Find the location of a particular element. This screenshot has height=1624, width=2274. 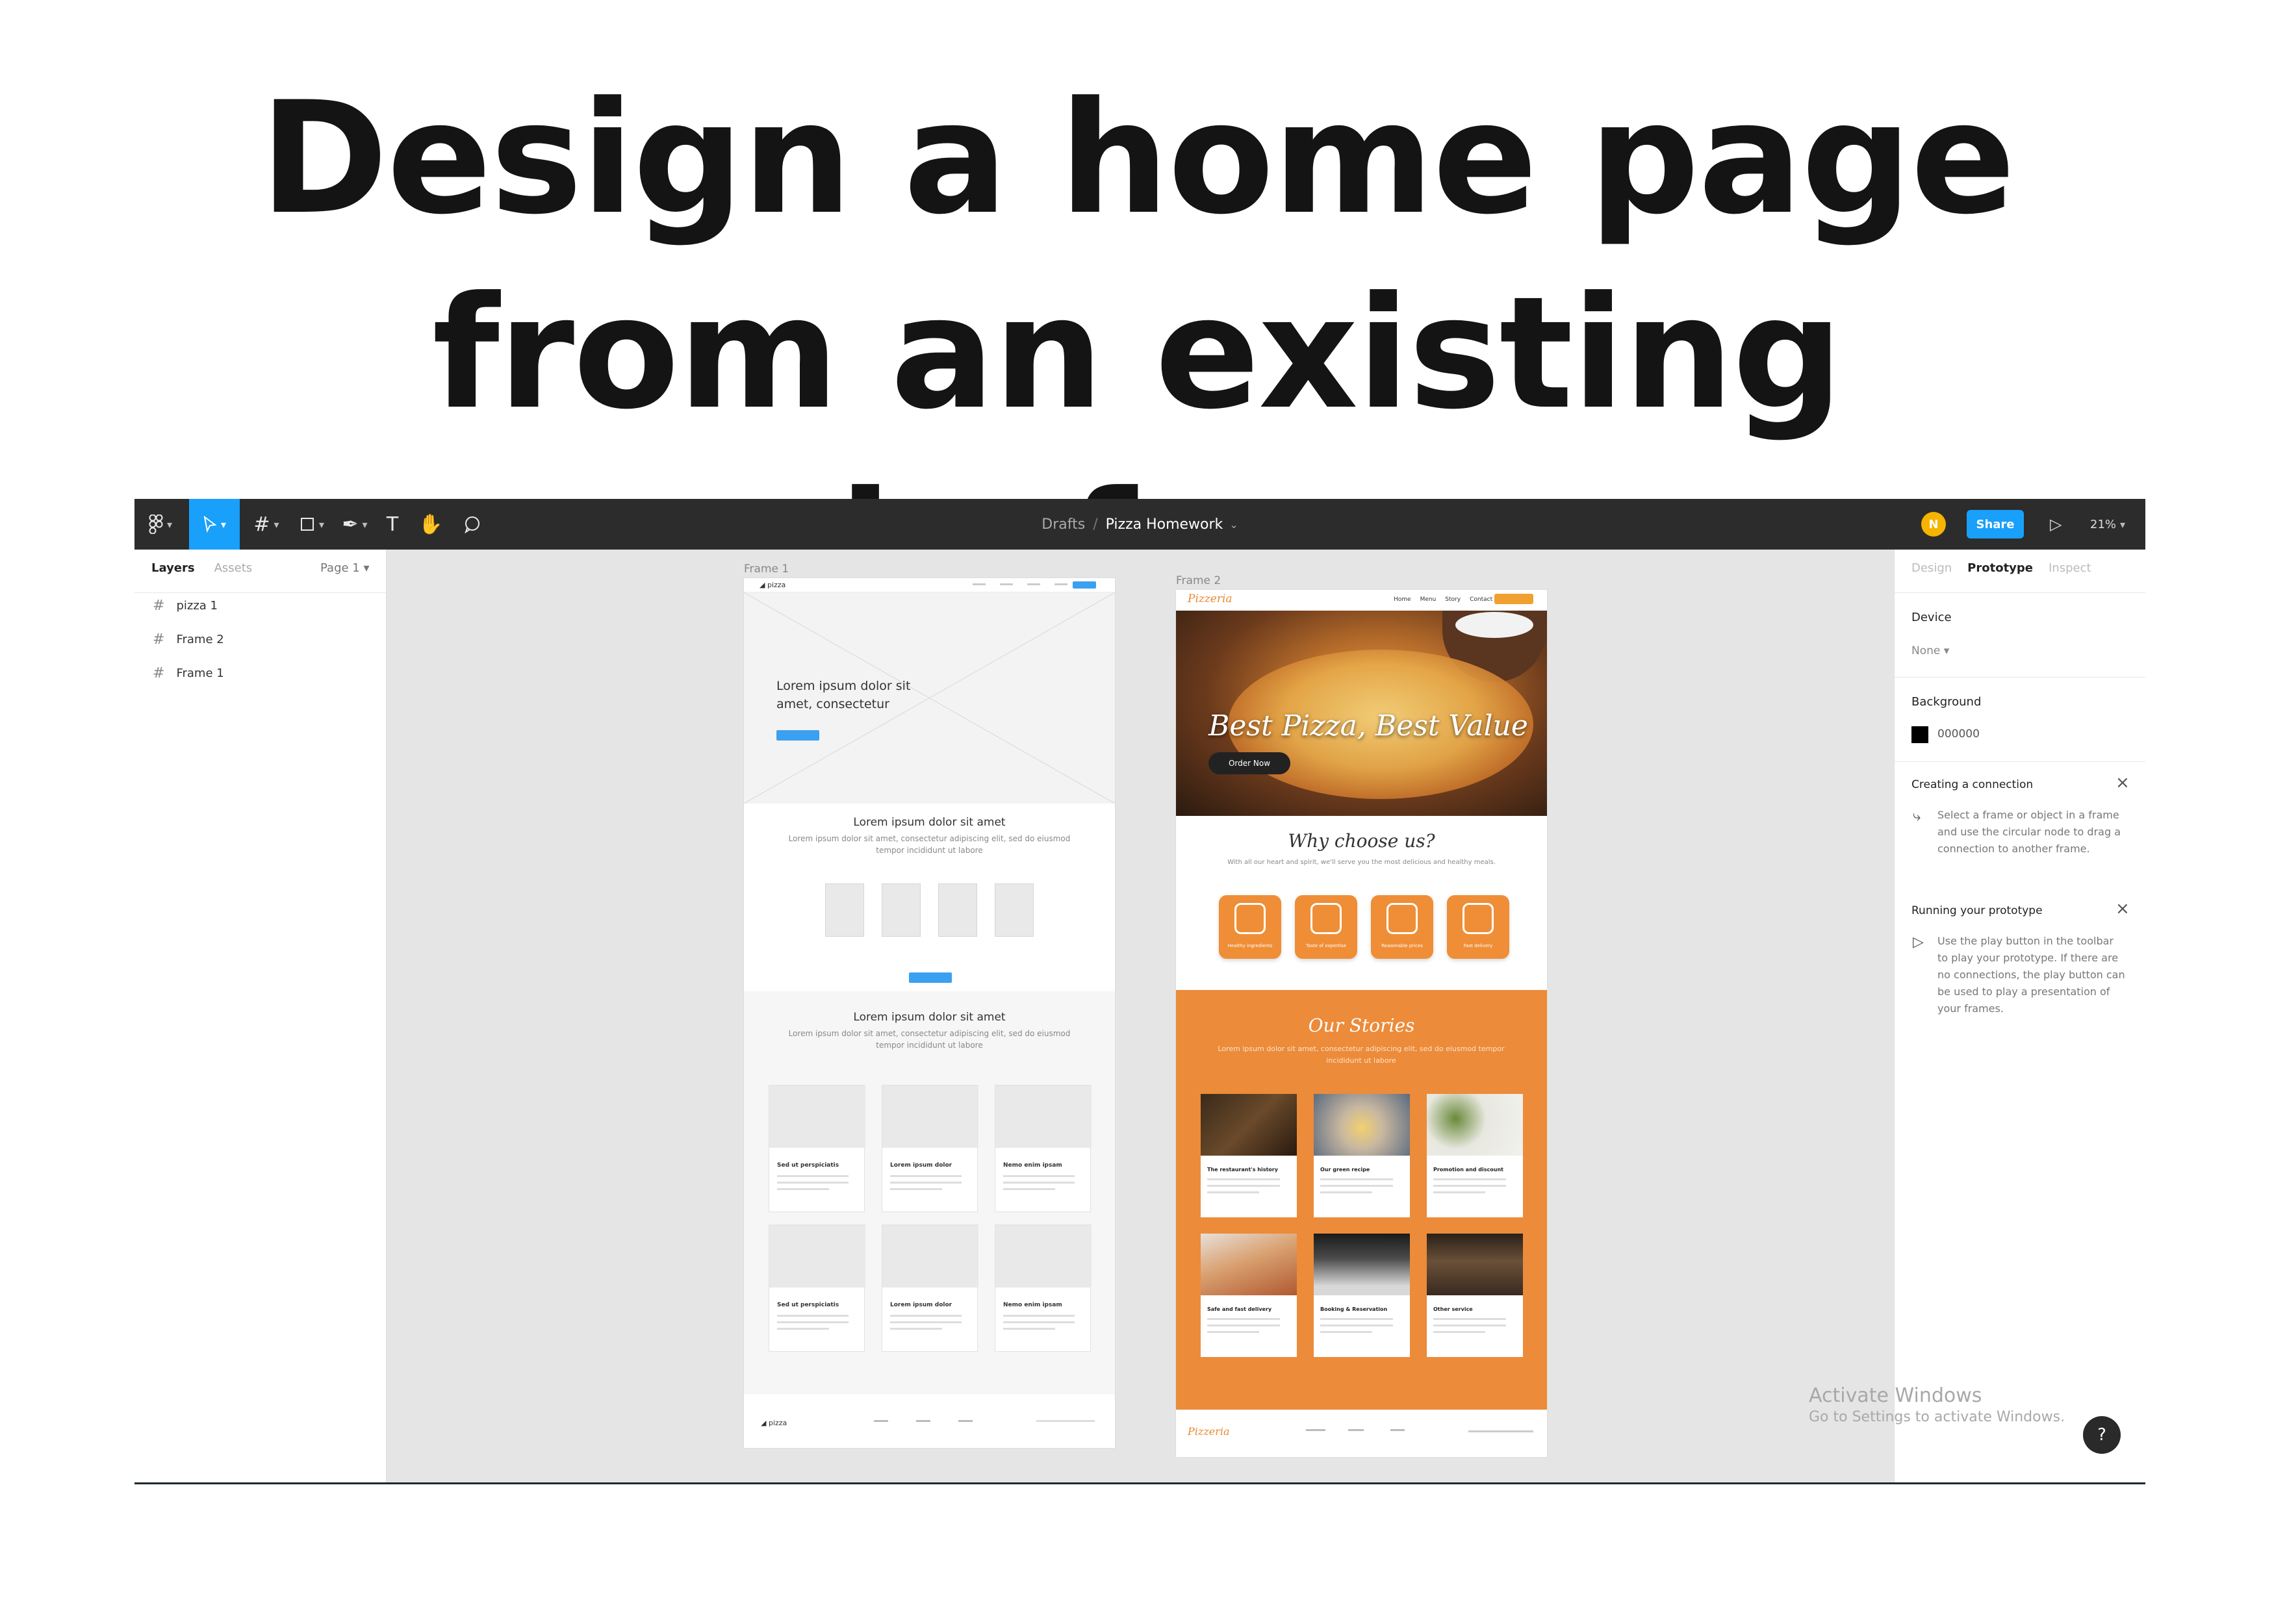

tab-inspect: Inspect is located at coordinates (2070, 568).